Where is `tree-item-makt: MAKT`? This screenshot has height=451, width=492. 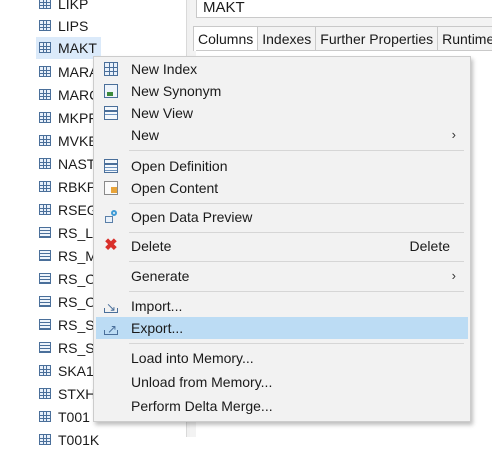
tree-item-makt: MAKT is located at coordinates (68, 48).